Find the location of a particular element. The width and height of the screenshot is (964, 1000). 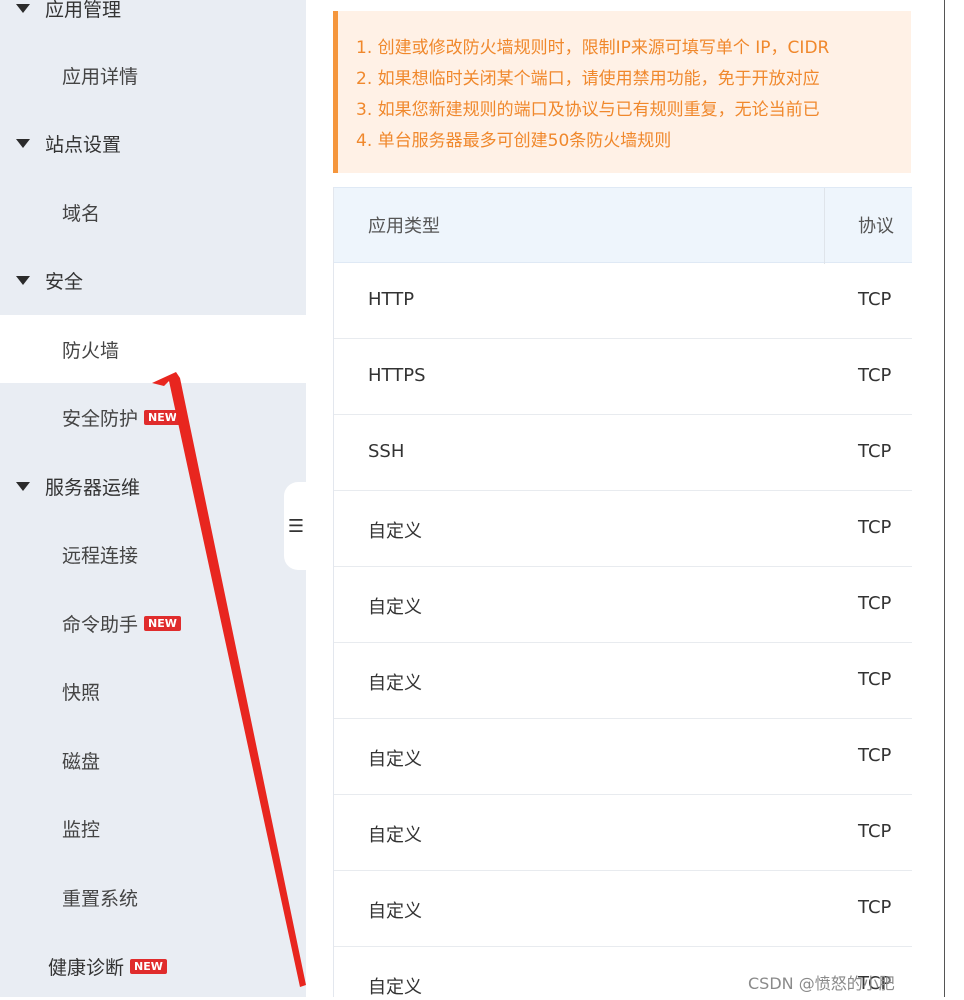

sidebar-item-label: 应用详情 is located at coordinates (100, 76).